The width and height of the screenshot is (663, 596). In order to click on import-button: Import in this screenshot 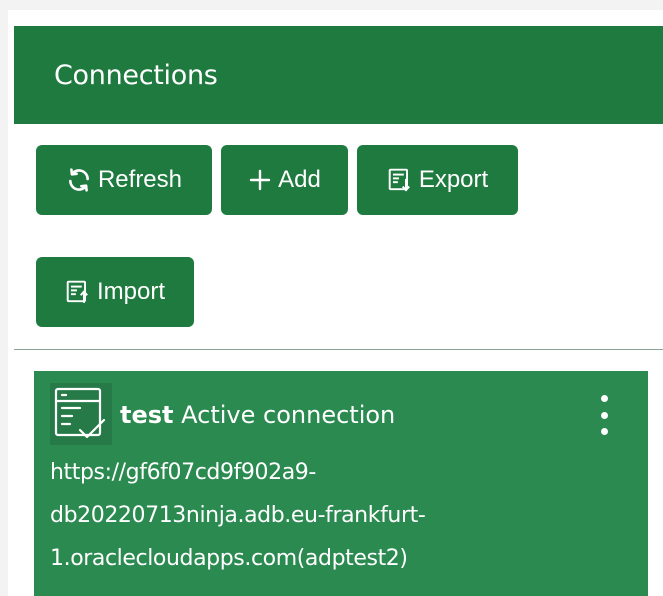, I will do `click(115, 292)`.